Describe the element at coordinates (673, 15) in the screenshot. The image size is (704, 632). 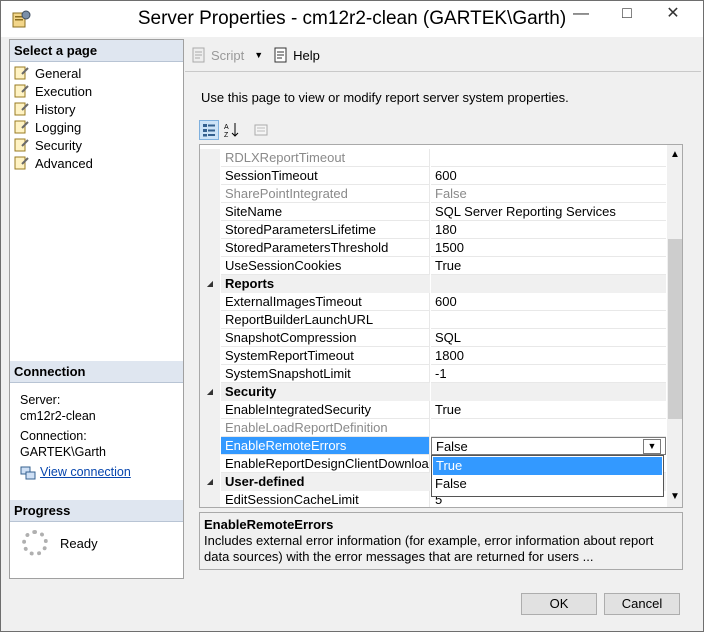
I see `close-button: ✕` at that location.